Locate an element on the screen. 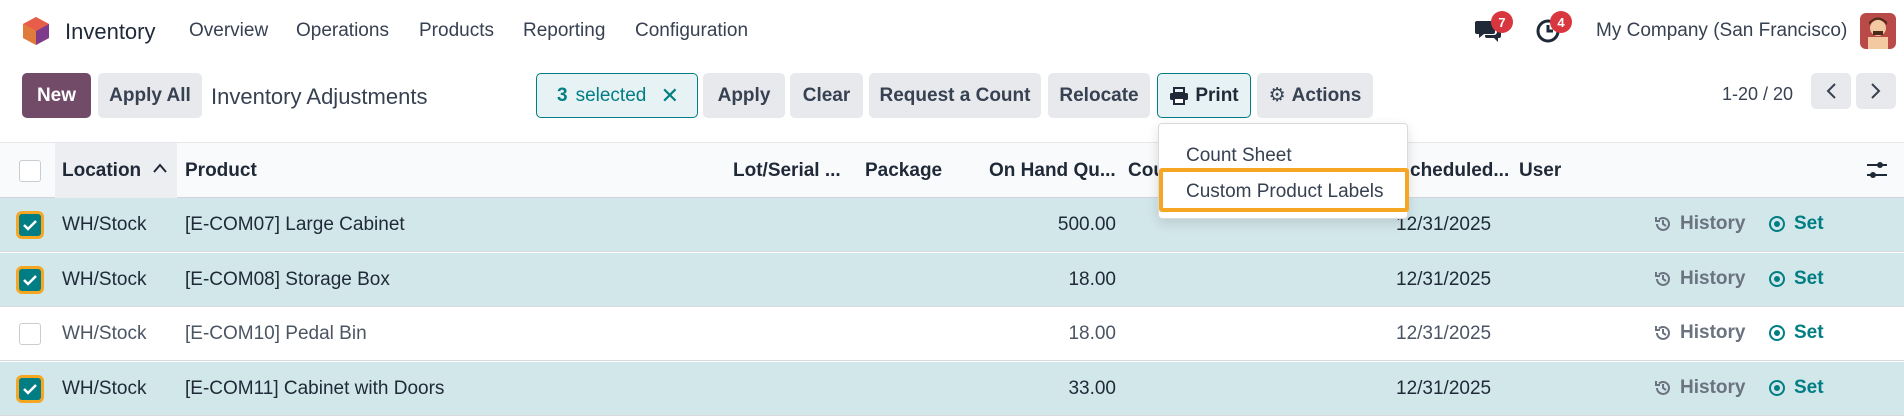 This screenshot has width=1904, height=418. inventory-app-icon is located at coordinates (36, 31).